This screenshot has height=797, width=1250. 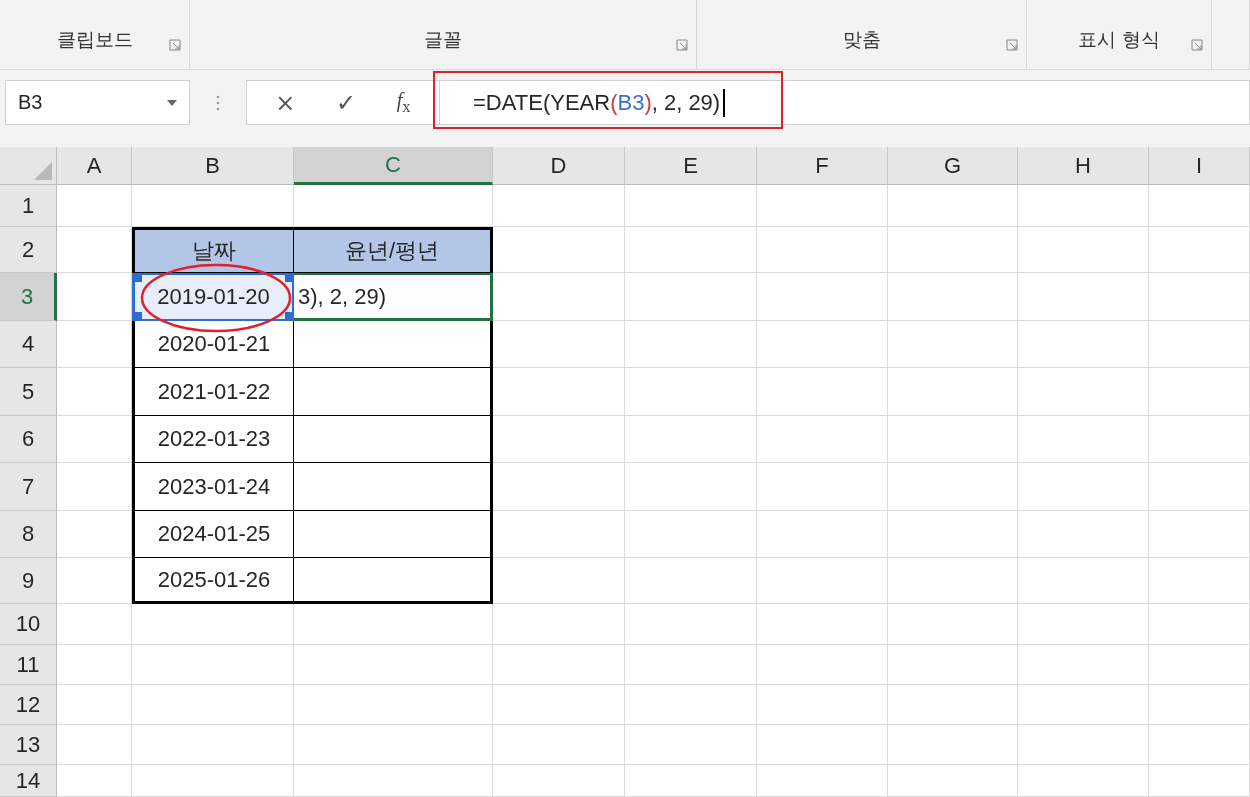 I want to click on row-header: 5, so click(x=28, y=392).